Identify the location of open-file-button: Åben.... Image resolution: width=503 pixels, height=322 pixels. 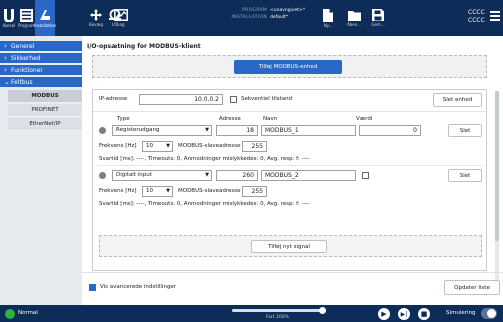
(354, 18).